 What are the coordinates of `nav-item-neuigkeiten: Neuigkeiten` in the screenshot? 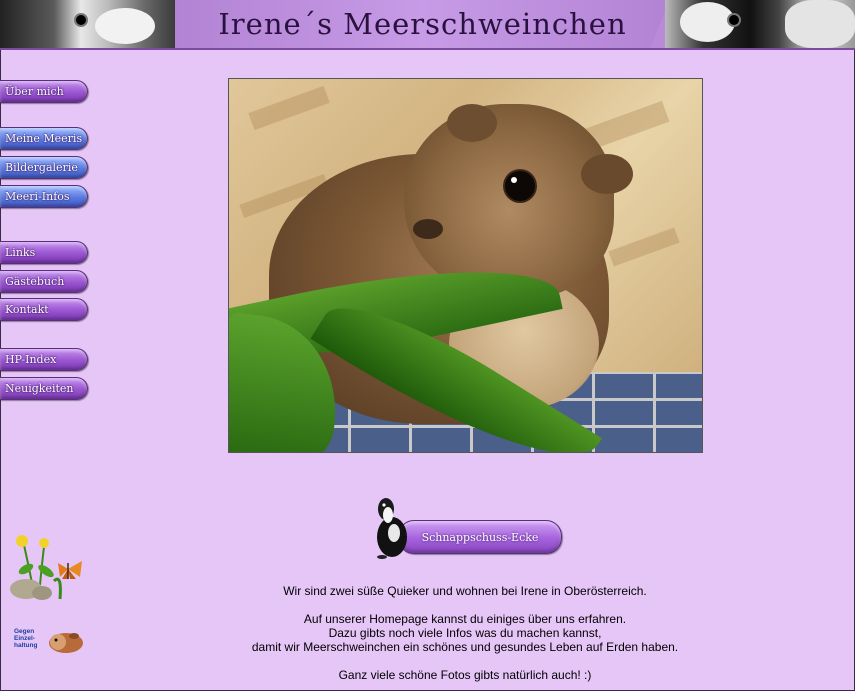 It's located at (44, 388).